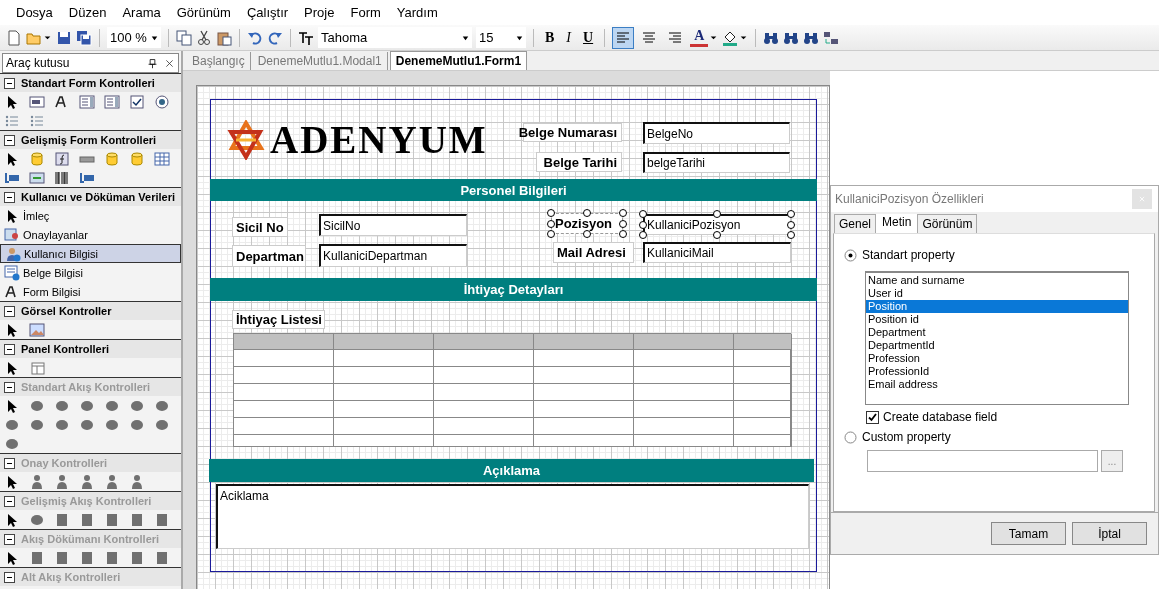 The height and width of the screenshot is (589, 1159). I want to click on list-box-icon, so click(112, 101).